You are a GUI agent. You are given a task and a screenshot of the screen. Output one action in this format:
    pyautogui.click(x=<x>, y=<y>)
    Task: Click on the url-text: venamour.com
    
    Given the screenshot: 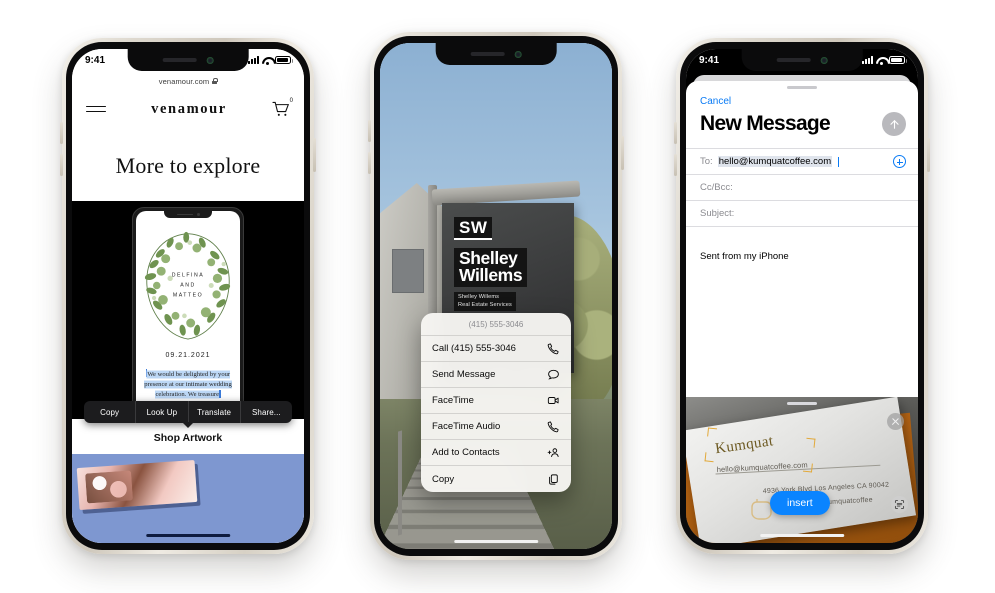 What is the action you would take?
    pyautogui.click(x=184, y=81)
    